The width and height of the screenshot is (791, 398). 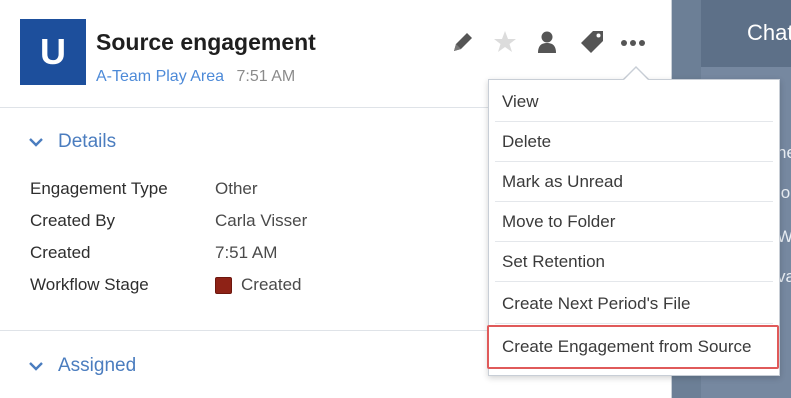 What do you see at coordinates (73, 220) in the screenshot?
I see `field-label-created-by: Created By` at bounding box center [73, 220].